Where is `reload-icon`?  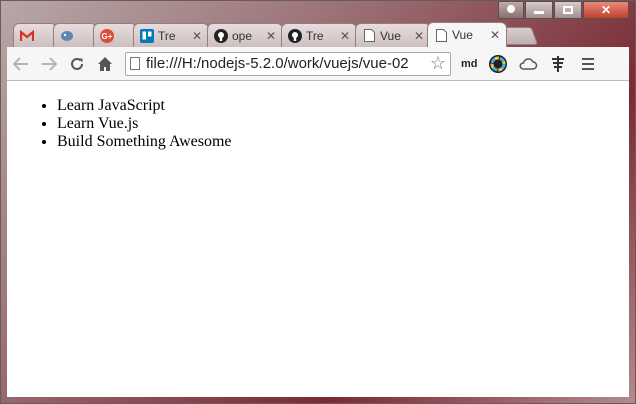 reload-icon is located at coordinates (77, 63).